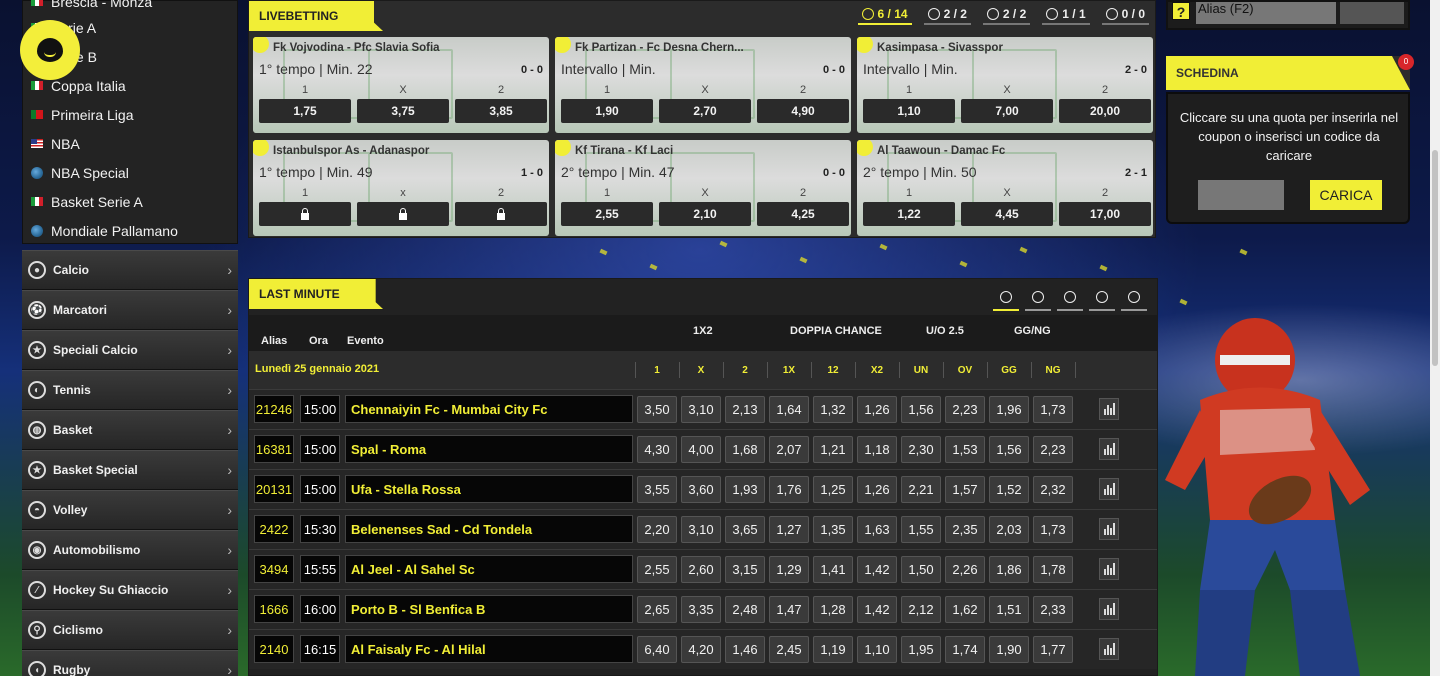  Describe the element at coordinates (1102, 298) in the screenshot. I see `sport-filter-tab` at that location.